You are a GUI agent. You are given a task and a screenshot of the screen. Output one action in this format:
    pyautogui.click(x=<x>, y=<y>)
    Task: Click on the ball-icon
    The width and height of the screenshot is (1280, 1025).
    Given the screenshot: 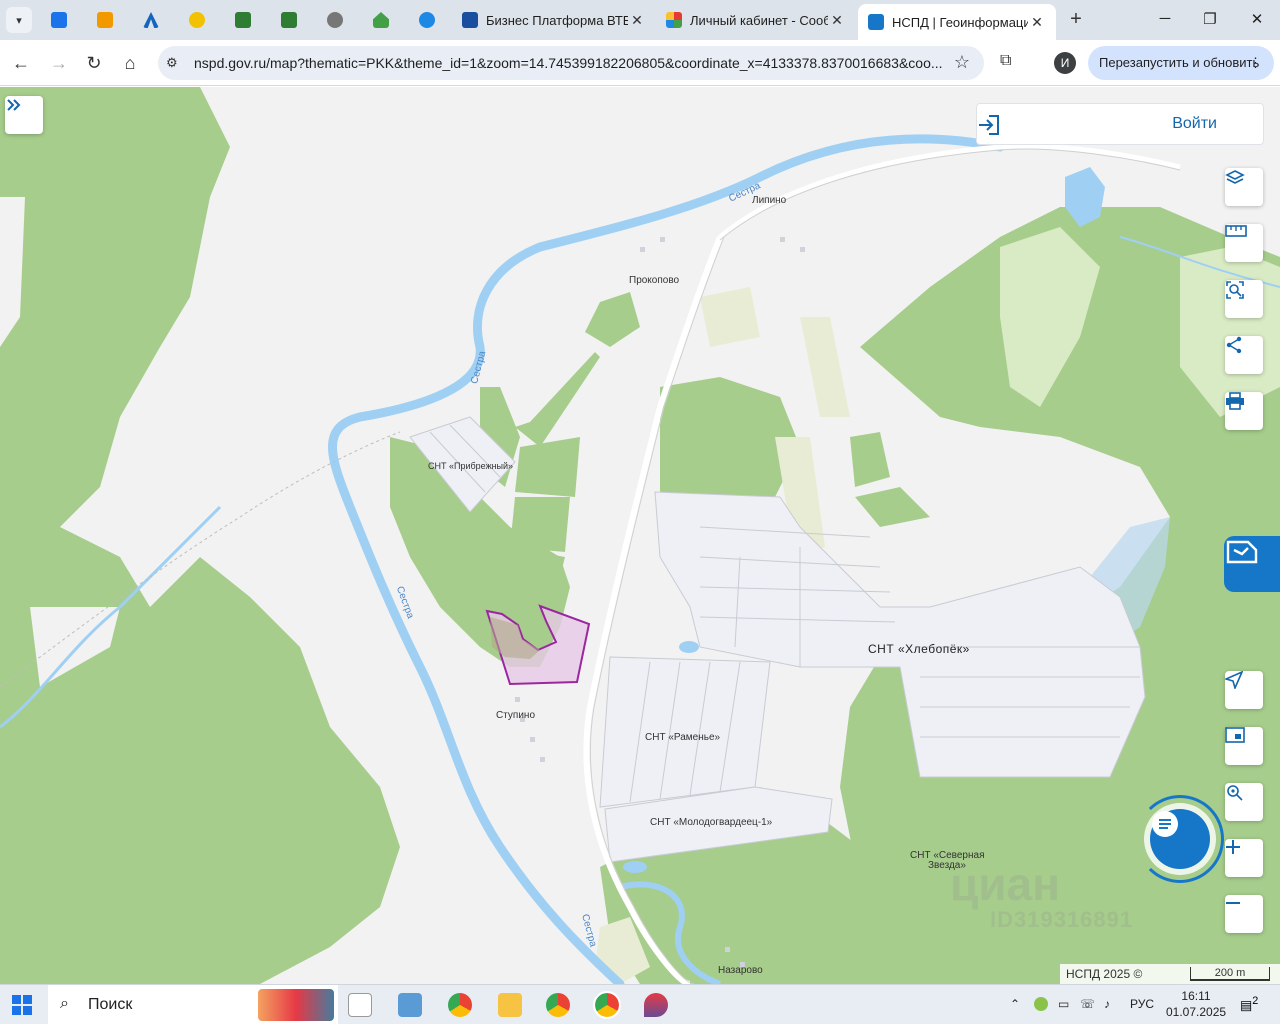 What is the action you would take?
    pyautogui.click(x=427, y=20)
    